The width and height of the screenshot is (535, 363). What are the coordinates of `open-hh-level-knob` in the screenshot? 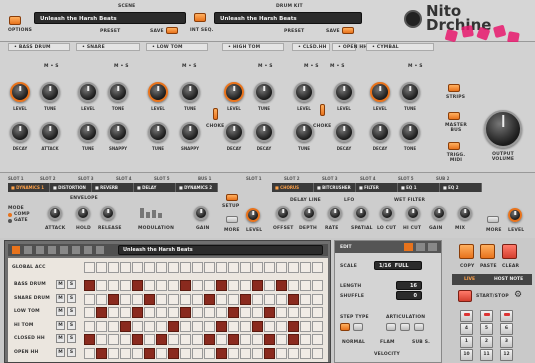 It's located at (344, 92).